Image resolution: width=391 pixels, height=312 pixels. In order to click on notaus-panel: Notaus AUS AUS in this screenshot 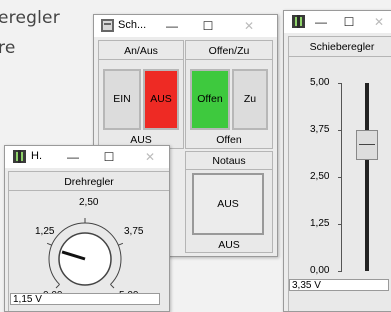, I will do `click(229, 202)`.